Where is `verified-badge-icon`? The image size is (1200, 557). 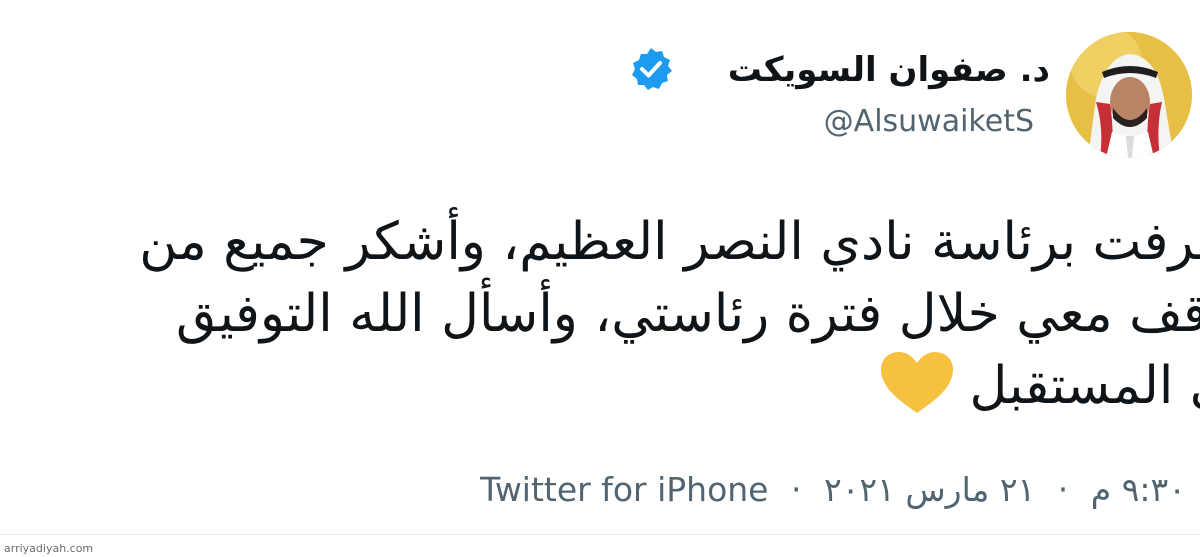
verified-badge-icon is located at coordinates (652, 69).